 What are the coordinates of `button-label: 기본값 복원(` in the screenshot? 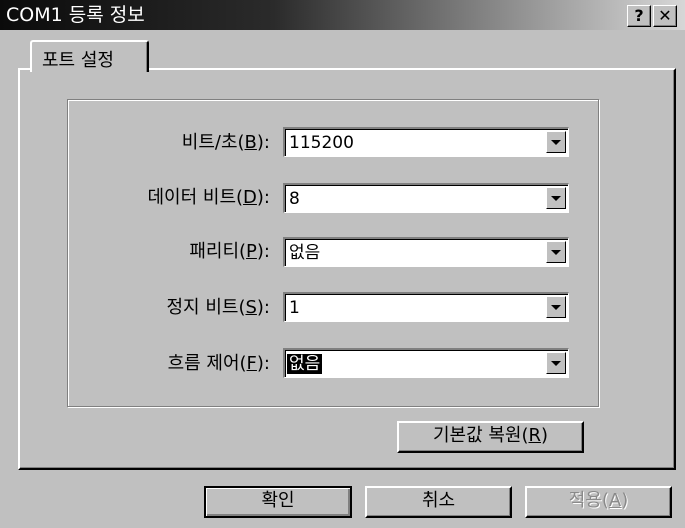 It's located at (480, 435).